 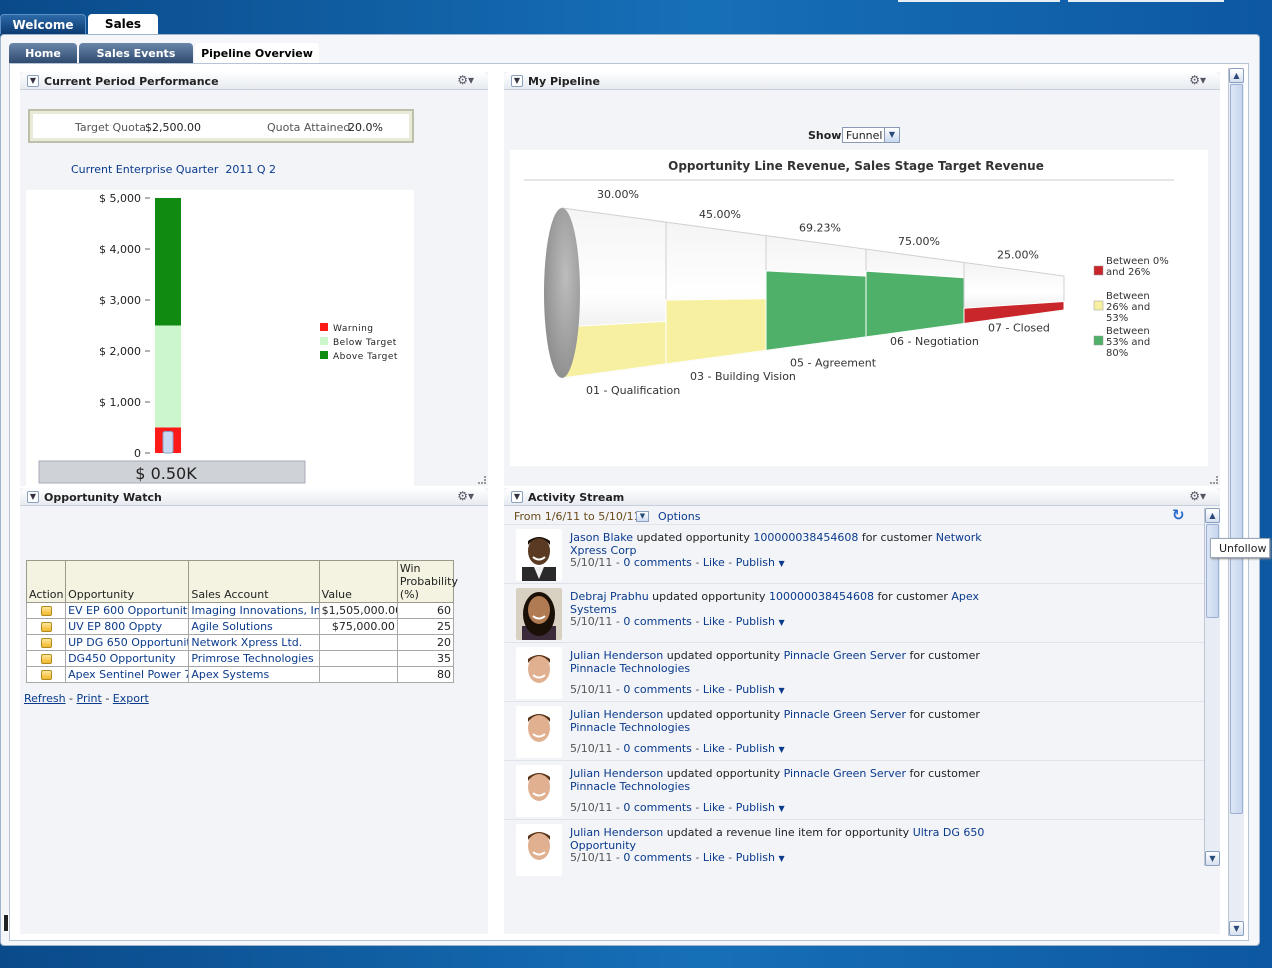 What do you see at coordinates (254, 642) in the screenshot?
I see `account-cell: Network Xpress Ltd.` at bounding box center [254, 642].